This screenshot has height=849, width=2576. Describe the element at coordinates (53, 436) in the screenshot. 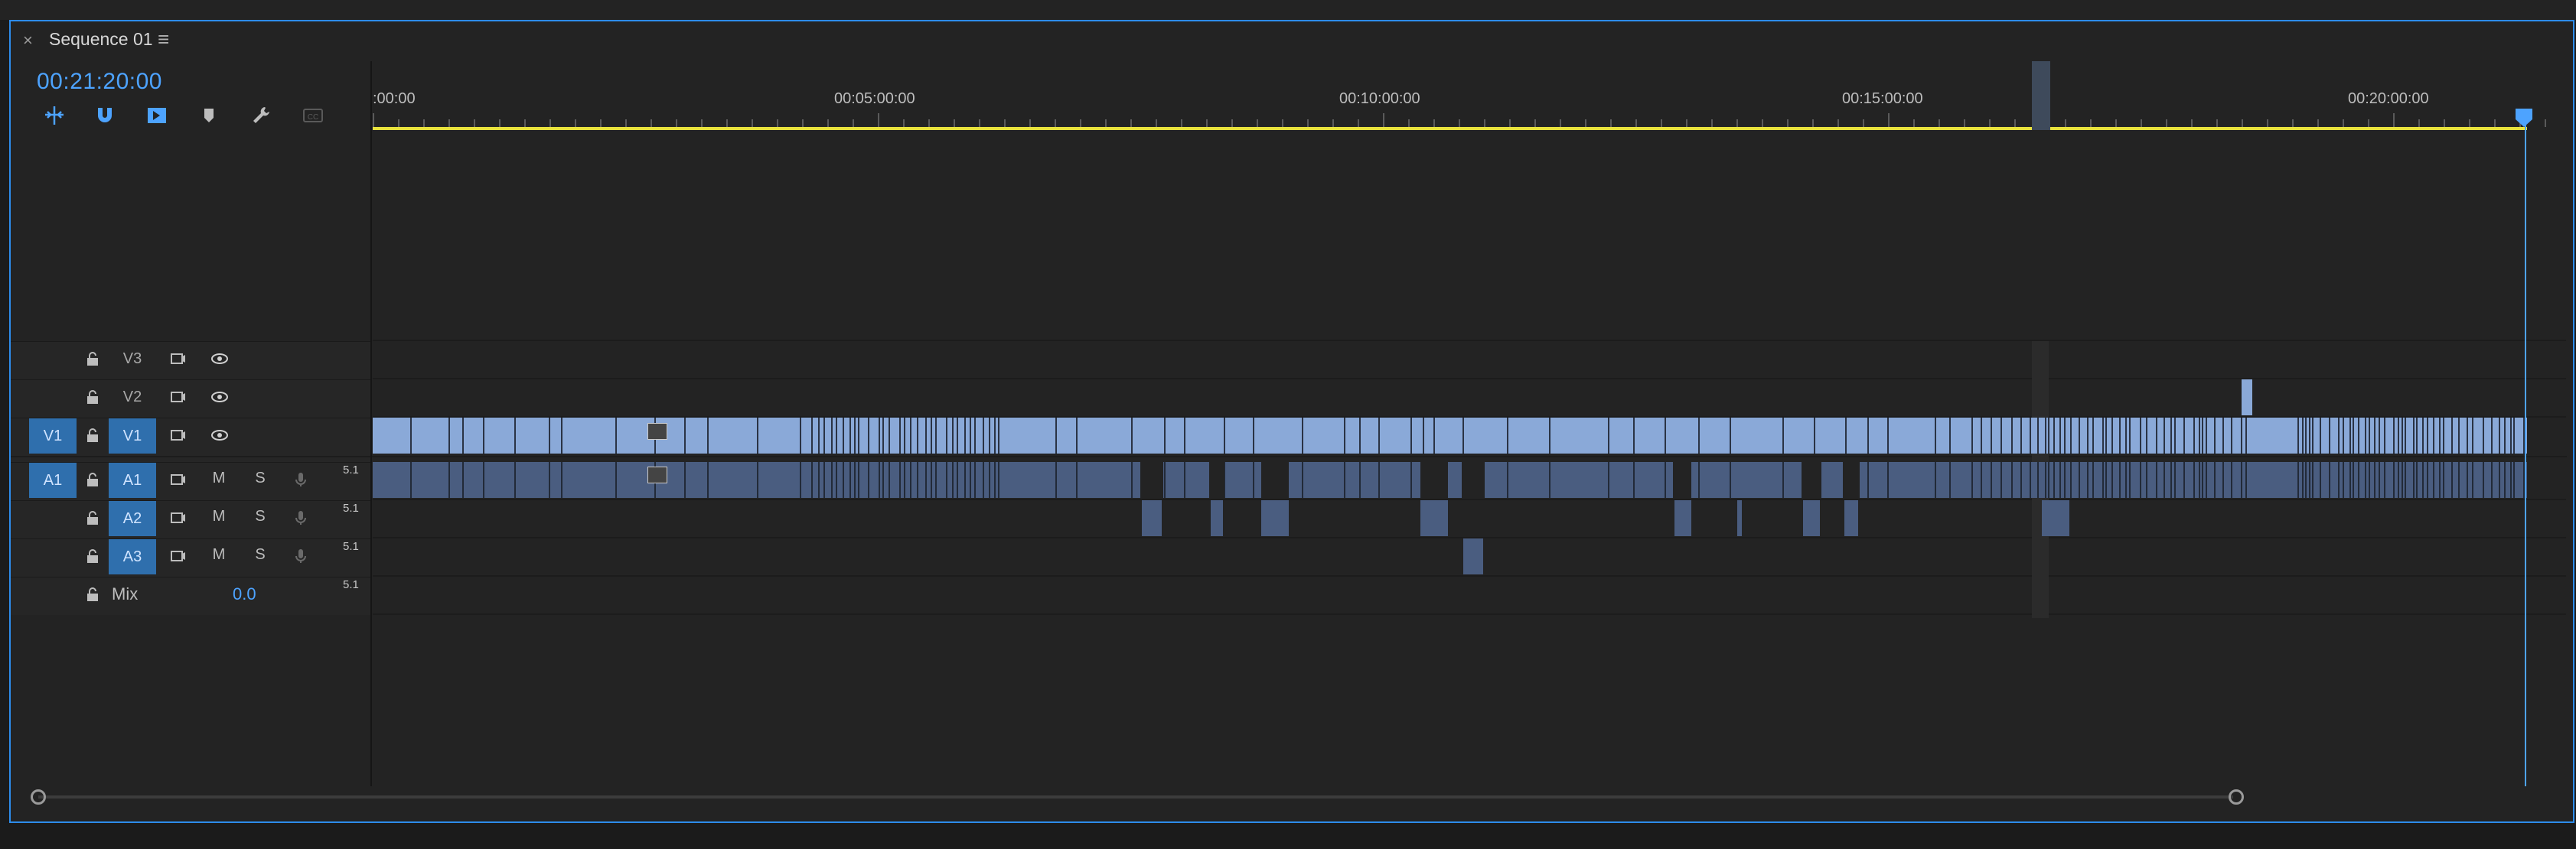

I see `source-patch-v1: V1` at that location.